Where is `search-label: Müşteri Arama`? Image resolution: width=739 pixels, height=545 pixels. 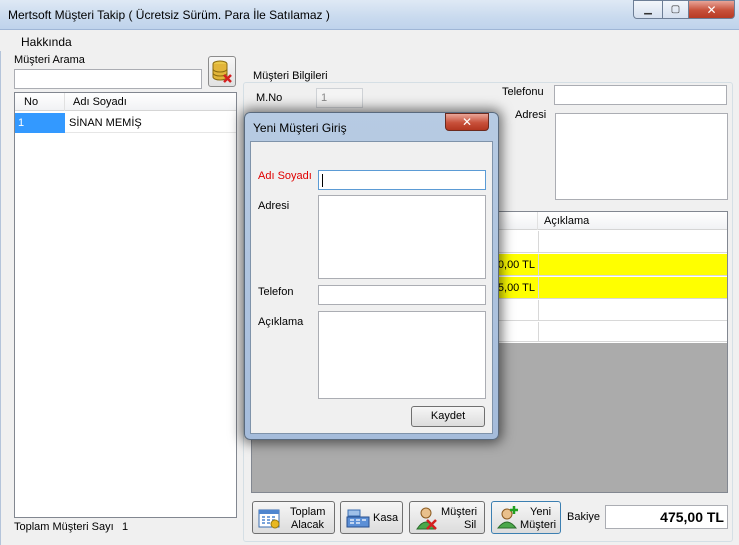
search-label: Müşteri Arama is located at coordinates (49, 60).